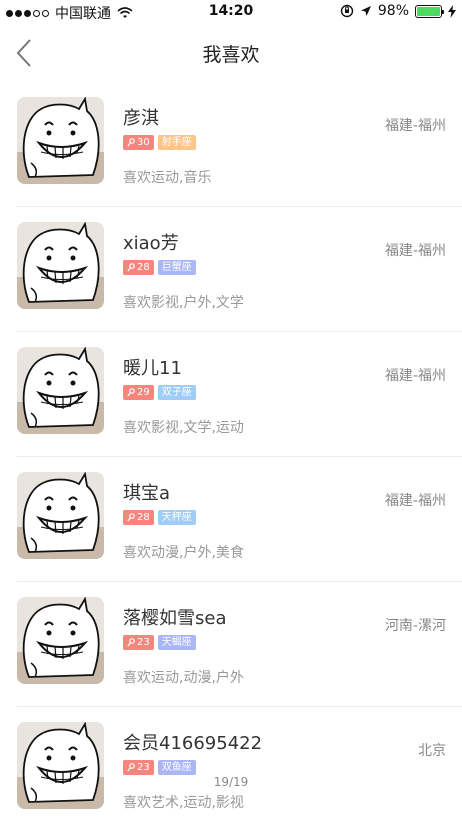 This screenshot has height=829, width=462. I want to click on navigation-bar: 我喜欢, so click(231, 54).